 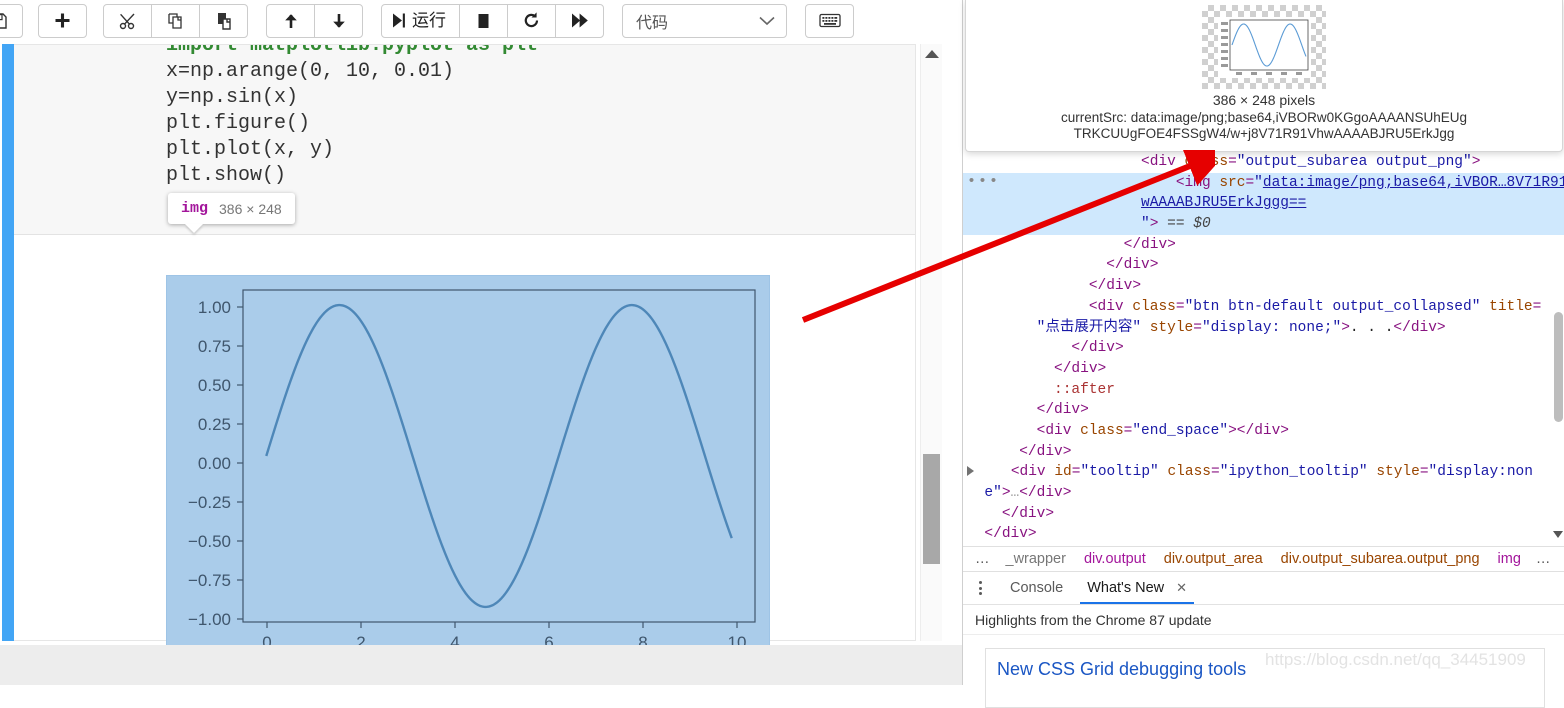 I want to click on paste-icon, so click(x=224, y=21).